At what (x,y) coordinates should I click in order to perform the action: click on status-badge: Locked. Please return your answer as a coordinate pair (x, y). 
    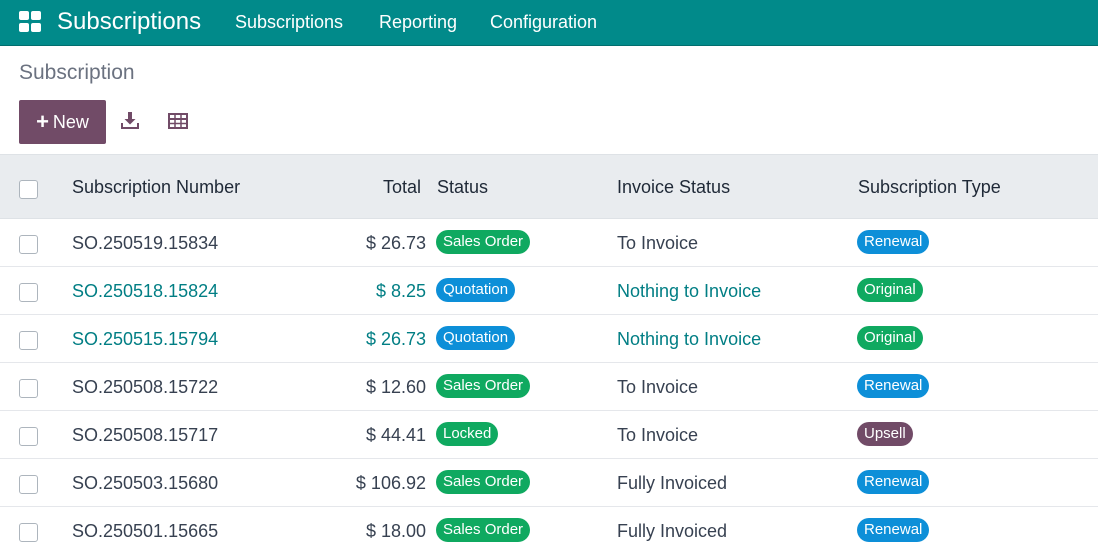
    Looking at the image, I should click on (467, 434).